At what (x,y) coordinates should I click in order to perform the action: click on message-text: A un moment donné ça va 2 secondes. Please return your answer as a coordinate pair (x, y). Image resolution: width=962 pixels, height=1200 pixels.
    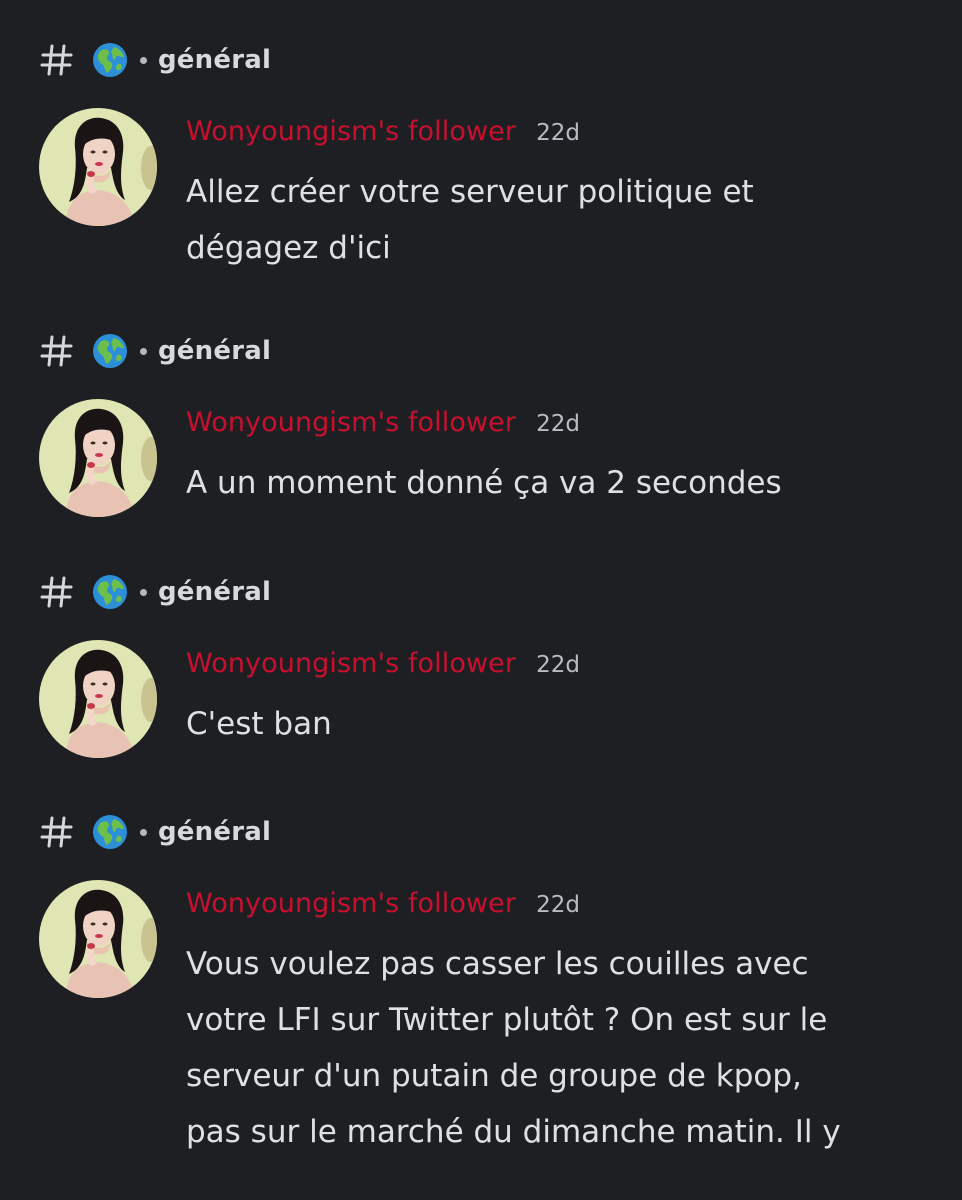
    Looking at the image, I should click on (484, 483).